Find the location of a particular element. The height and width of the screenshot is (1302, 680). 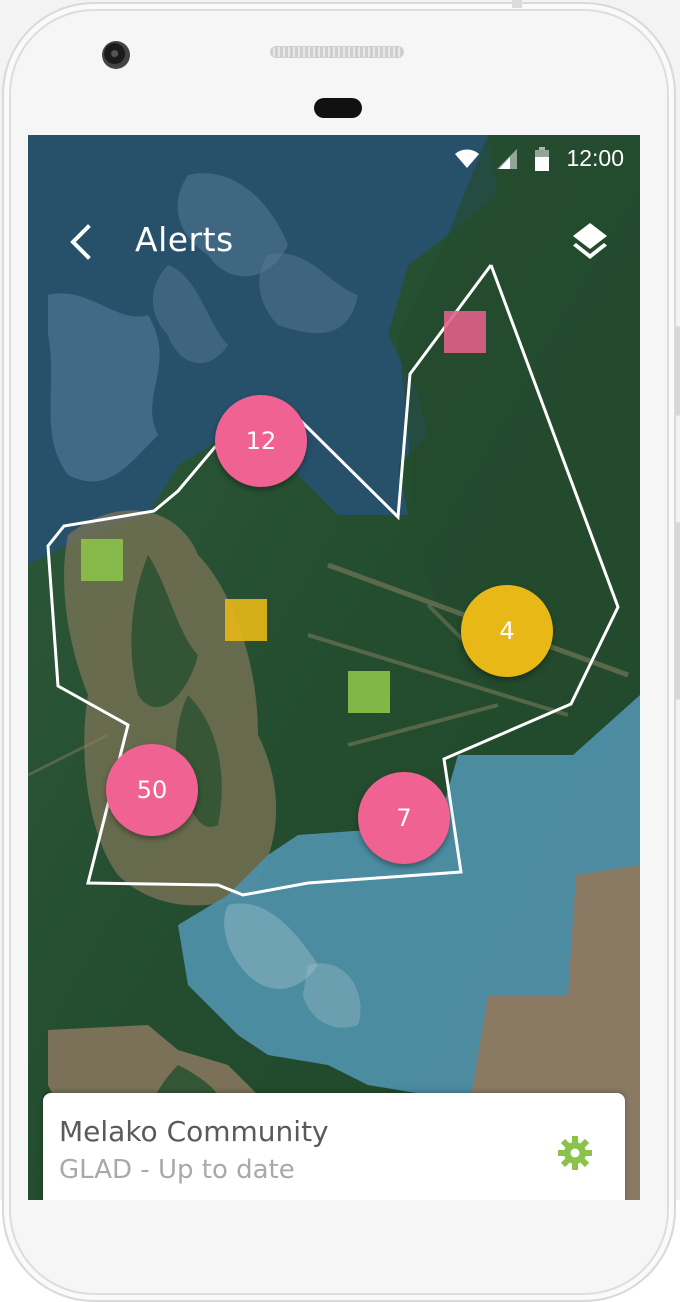

alert-cluster: 7 is located at coordinates (404, 818).